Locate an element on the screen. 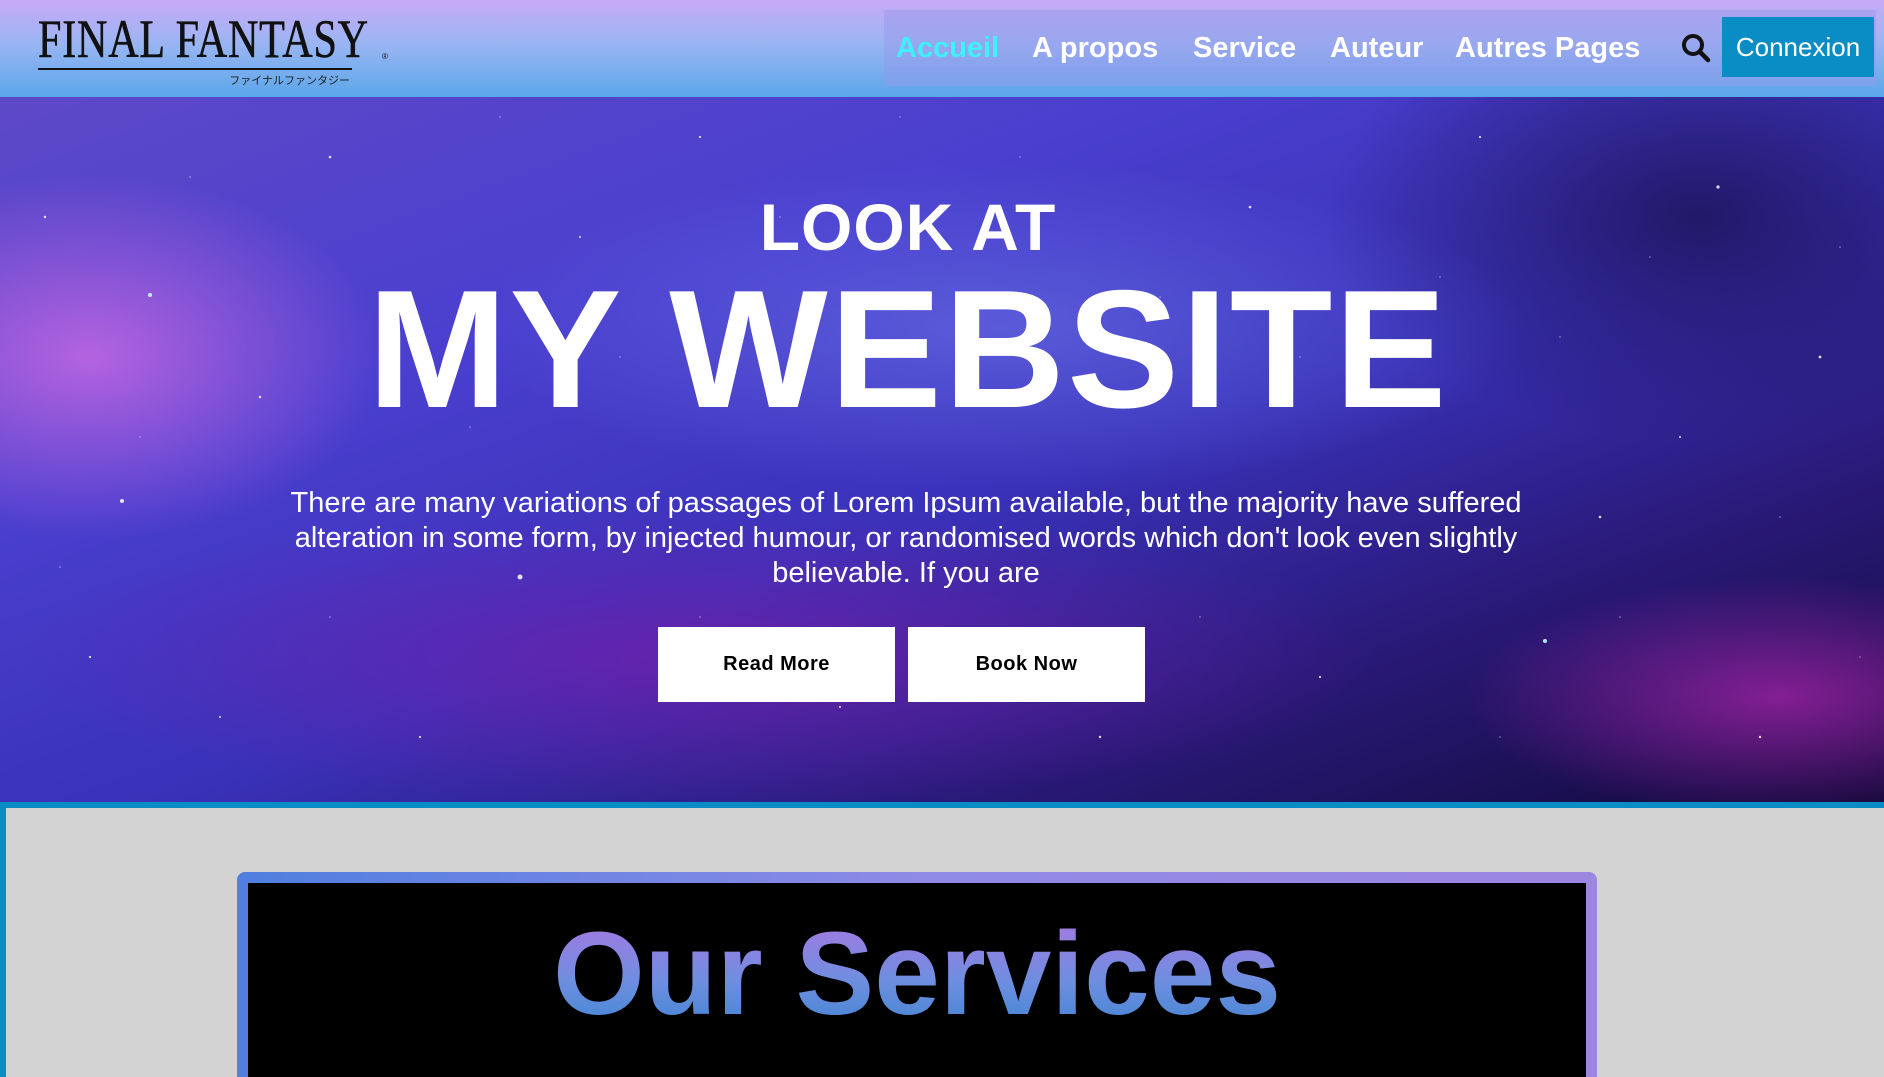 Image resolution: width=1884 pixels, height=1077 pixels. content-left-border is located at coordinates (3, 942).